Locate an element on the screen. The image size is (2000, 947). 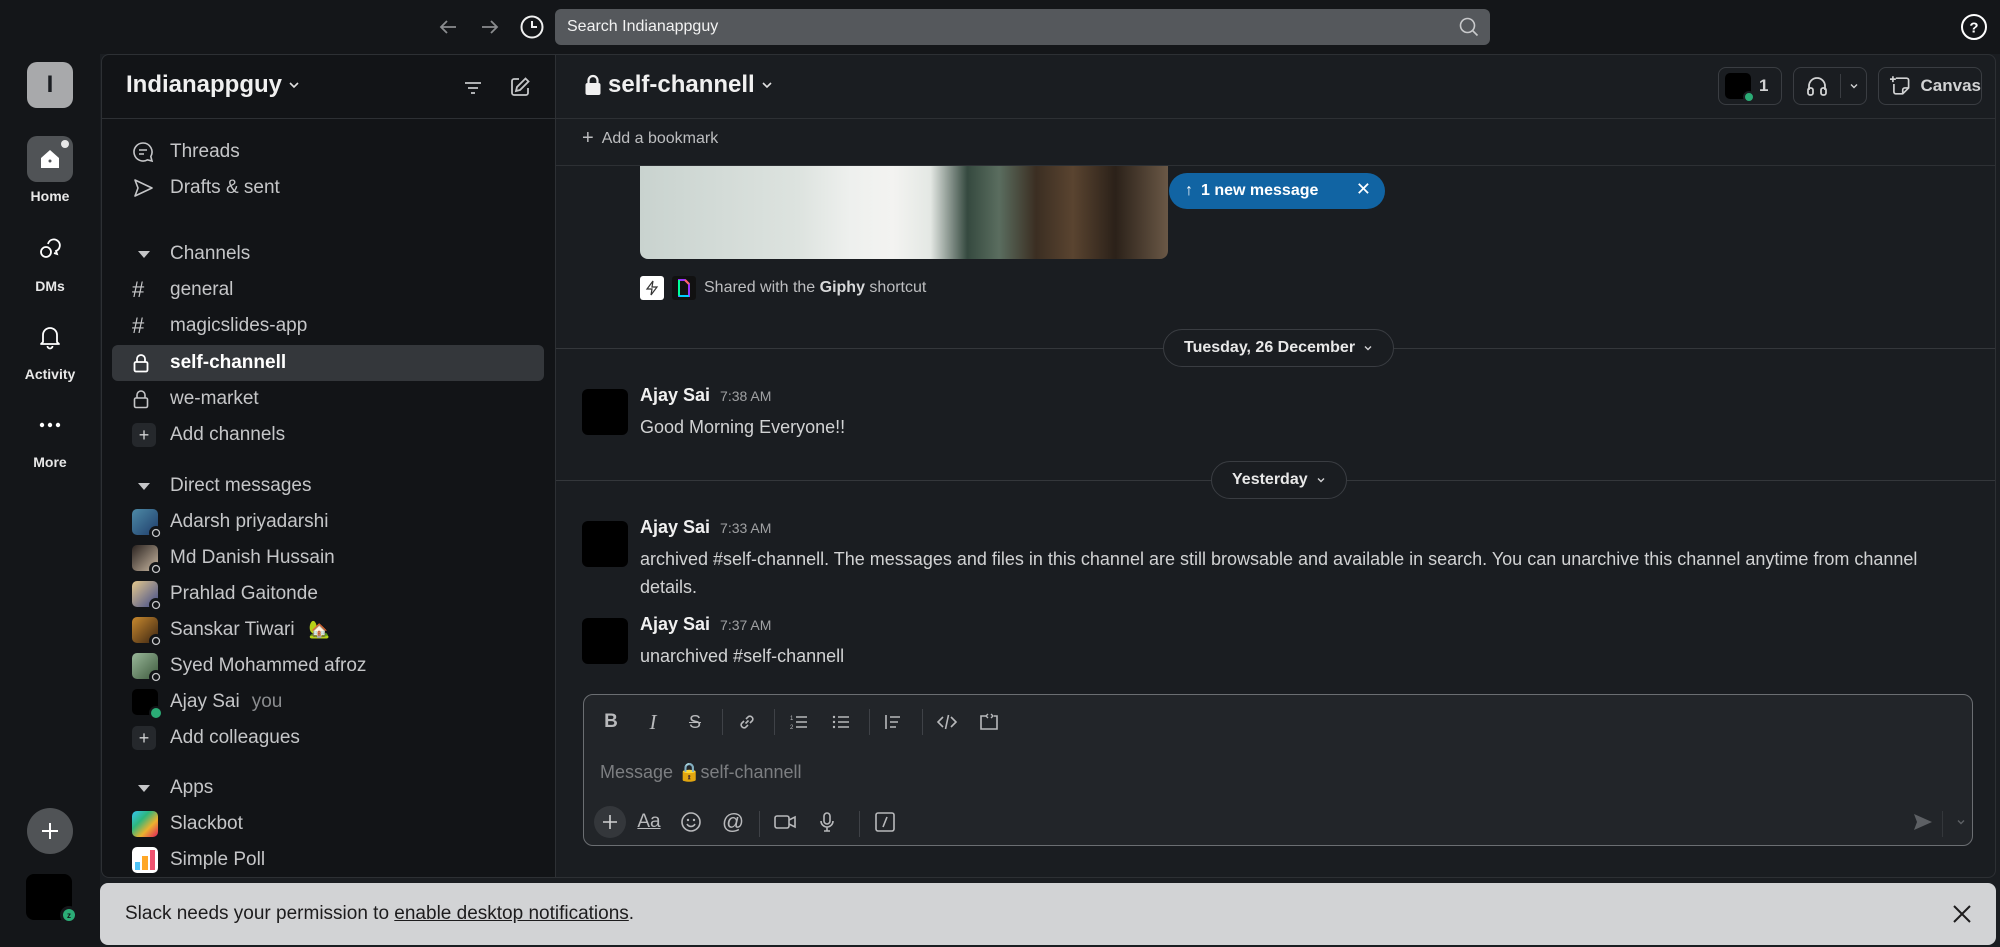
rail-item-home: Home is located at coordinates (50, 170).